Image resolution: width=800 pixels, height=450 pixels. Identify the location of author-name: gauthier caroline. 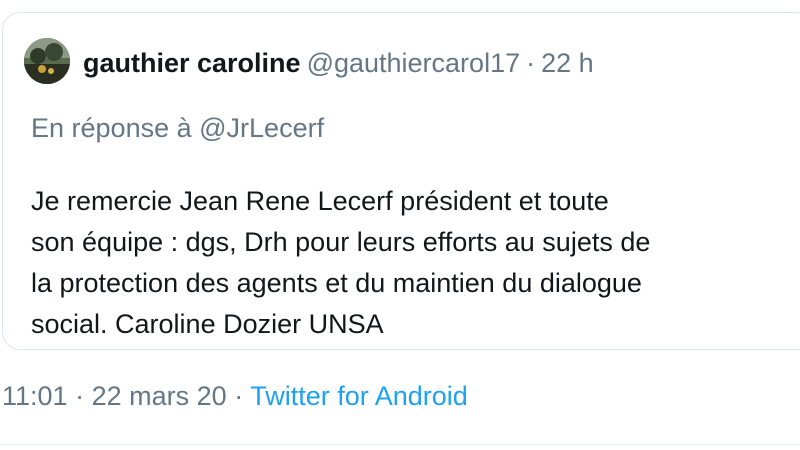
(192, 63).